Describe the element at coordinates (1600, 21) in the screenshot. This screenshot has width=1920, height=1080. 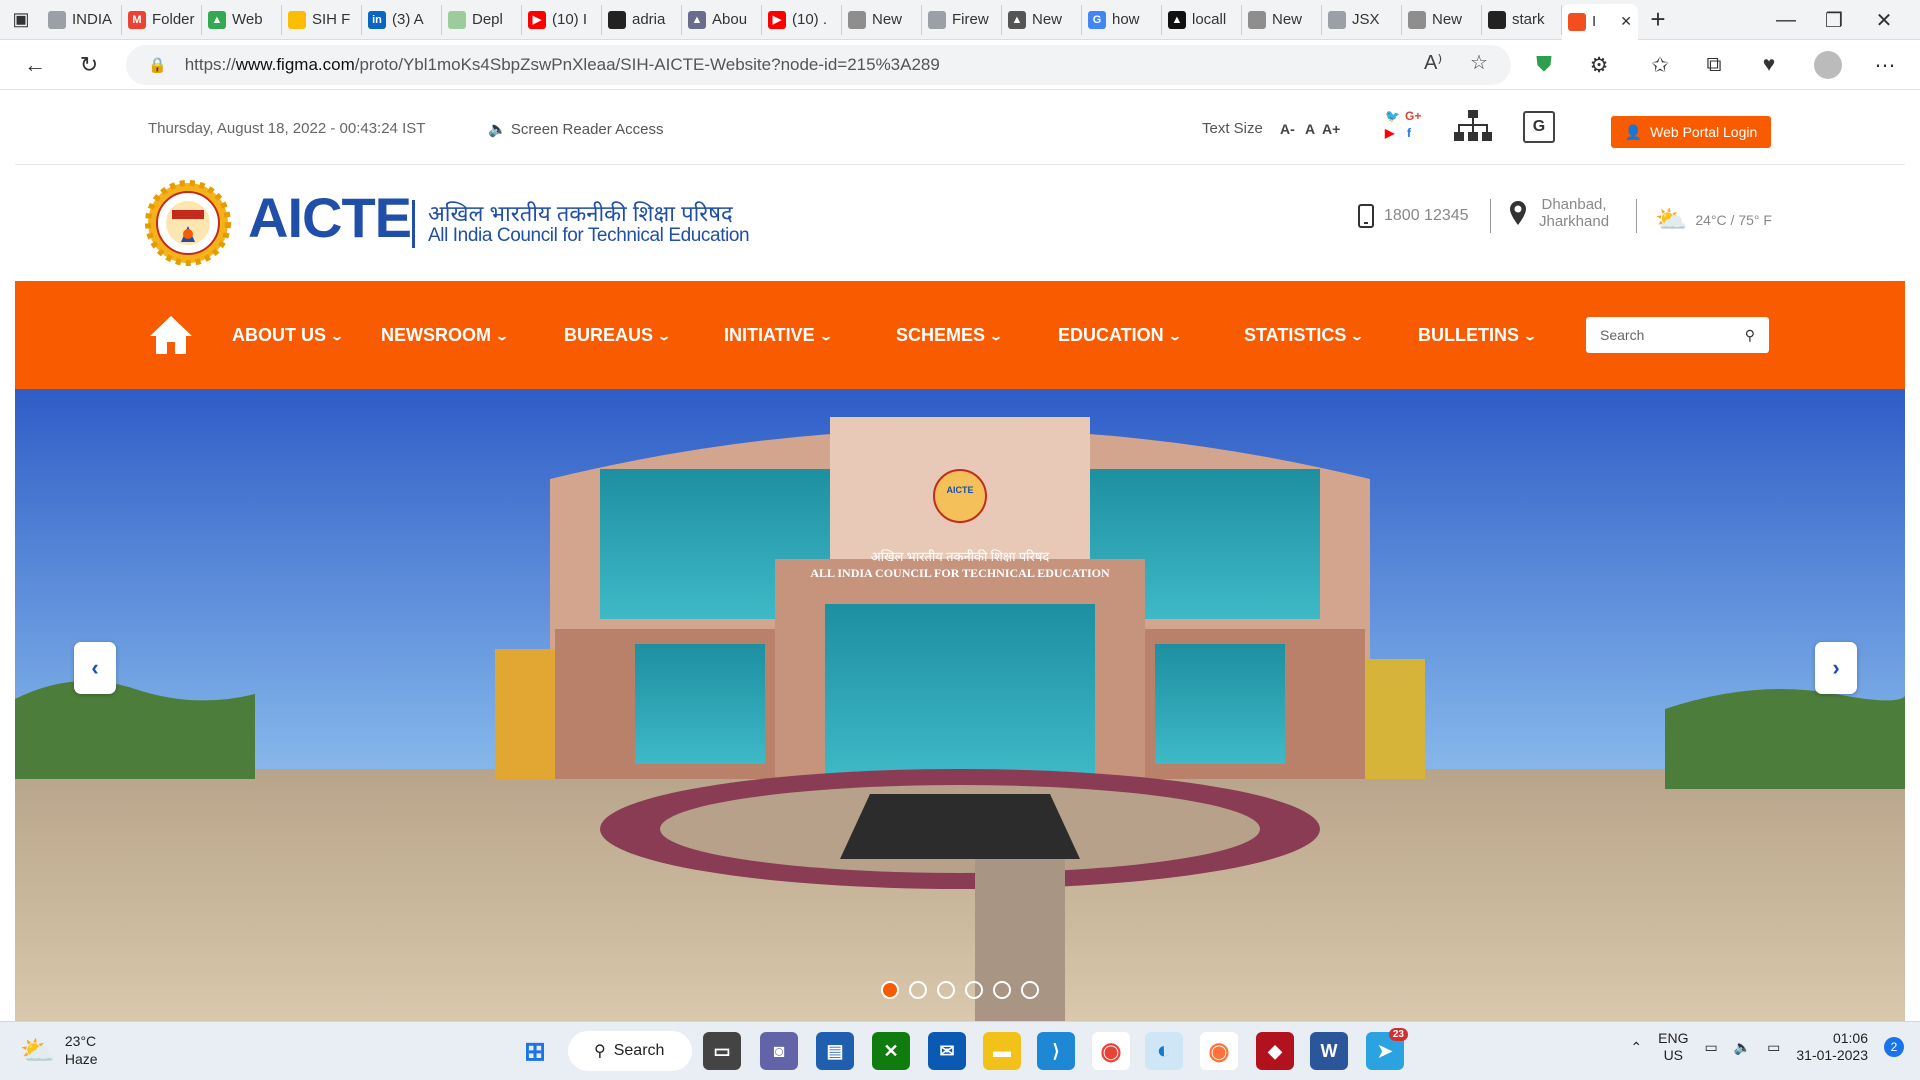
I see `tab-active: I ✕` at that location.